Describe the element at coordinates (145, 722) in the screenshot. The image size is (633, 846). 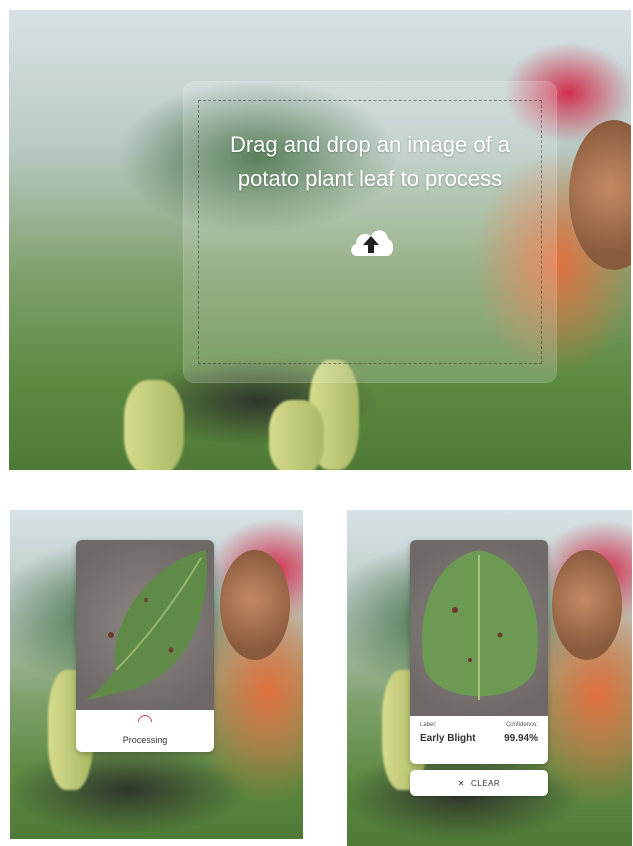
I see `spinner-icon` at that location.